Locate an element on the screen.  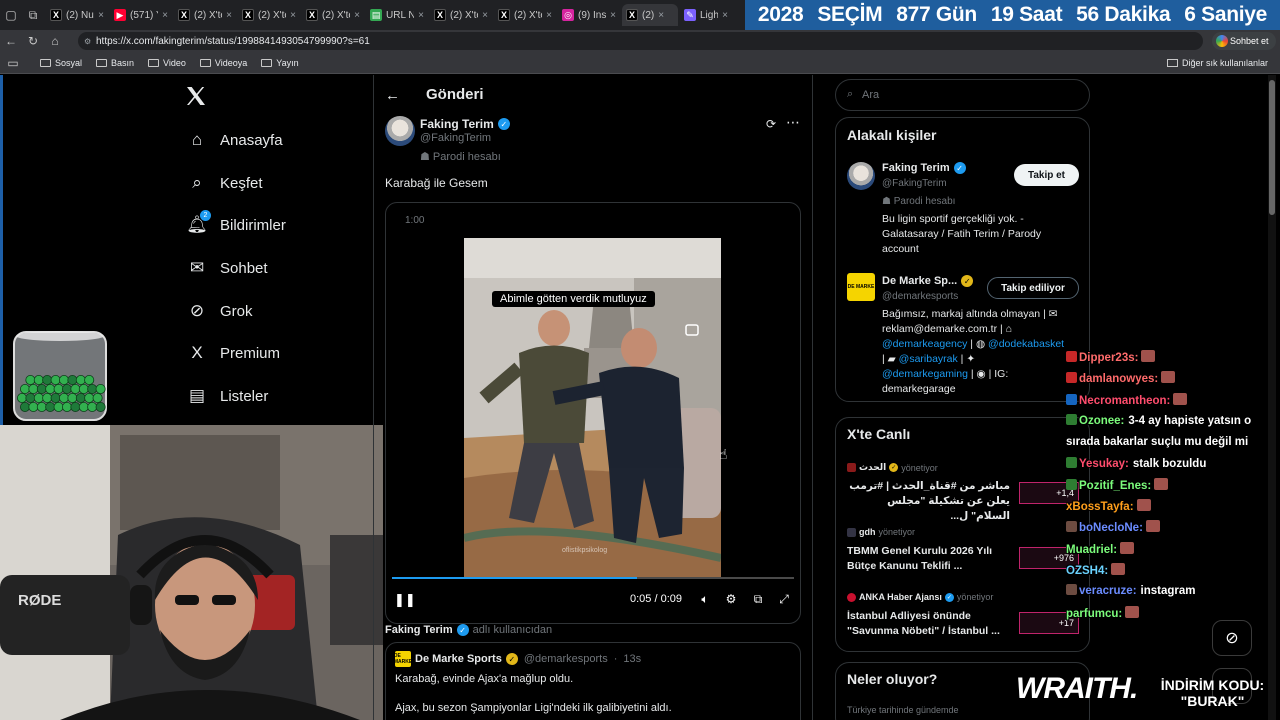
browser-tab: X (2) × is located at coordinates (650, 15).